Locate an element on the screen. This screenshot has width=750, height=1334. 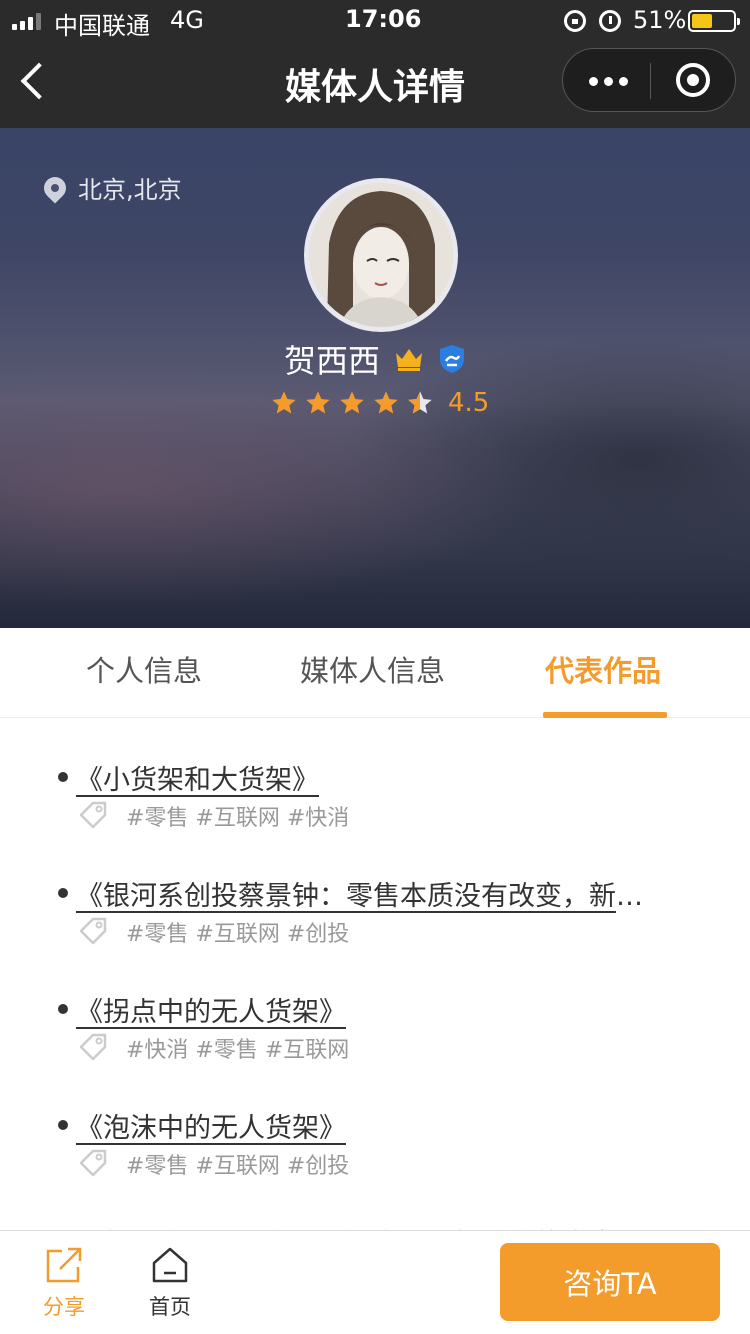
miniapp-capsule is located at coordinates (649, 80).